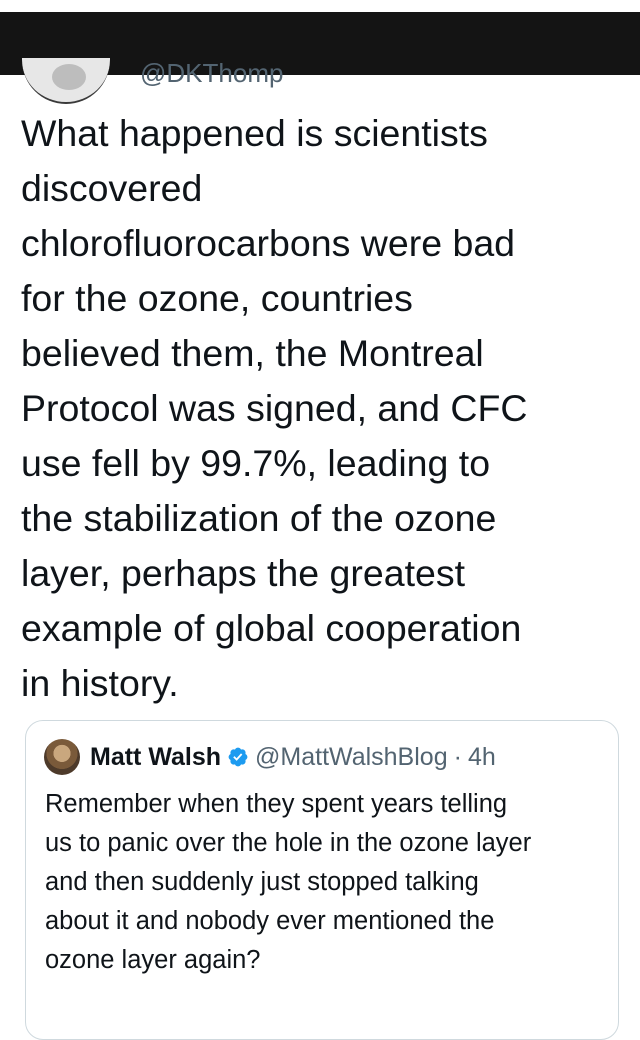  I want to click on author-avatar, so click(66, 81).